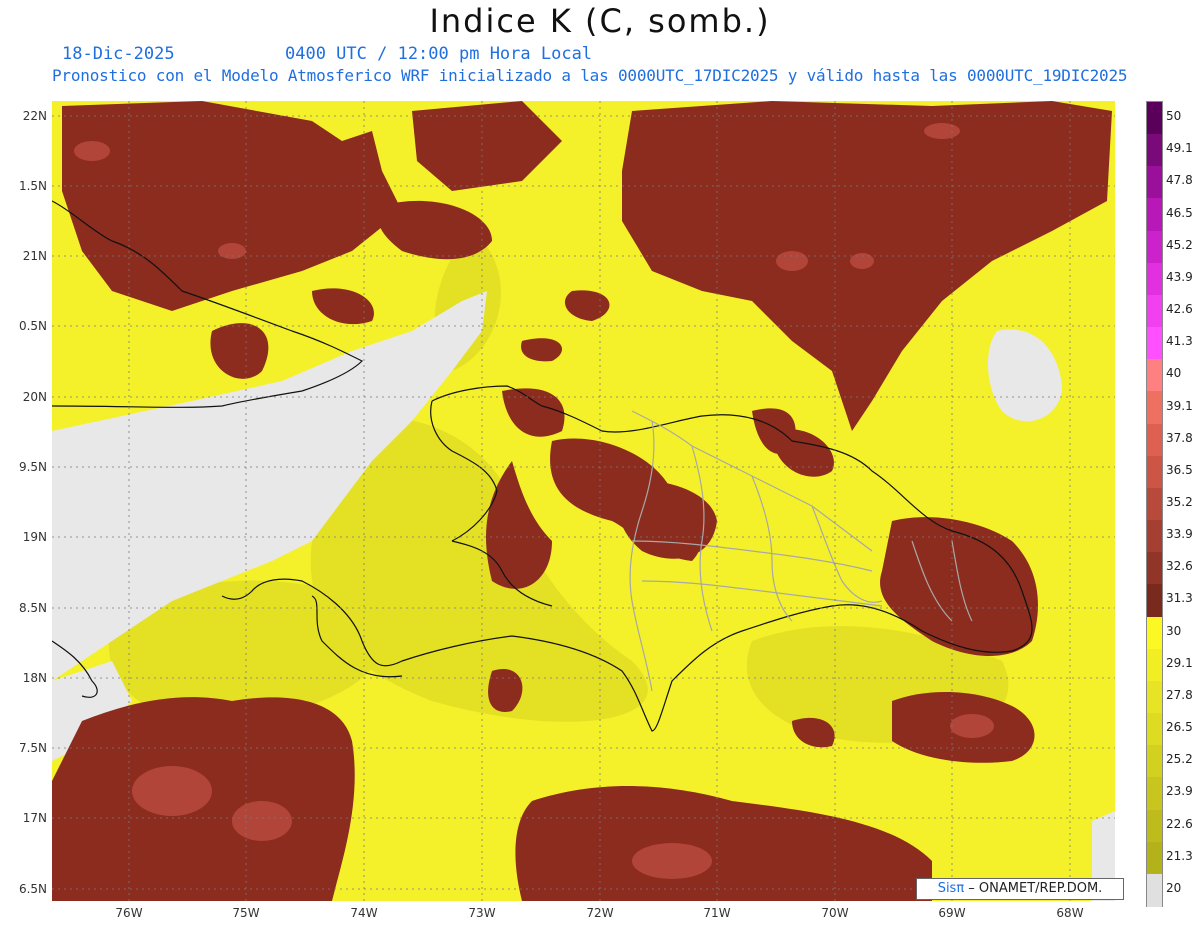 This screenshot has height=927, width=1200. What do you see at coordinates (118, 54) in the screenshot?
I see `forecast-date: 18-Dic-2025` at bounding box center [118, 54].